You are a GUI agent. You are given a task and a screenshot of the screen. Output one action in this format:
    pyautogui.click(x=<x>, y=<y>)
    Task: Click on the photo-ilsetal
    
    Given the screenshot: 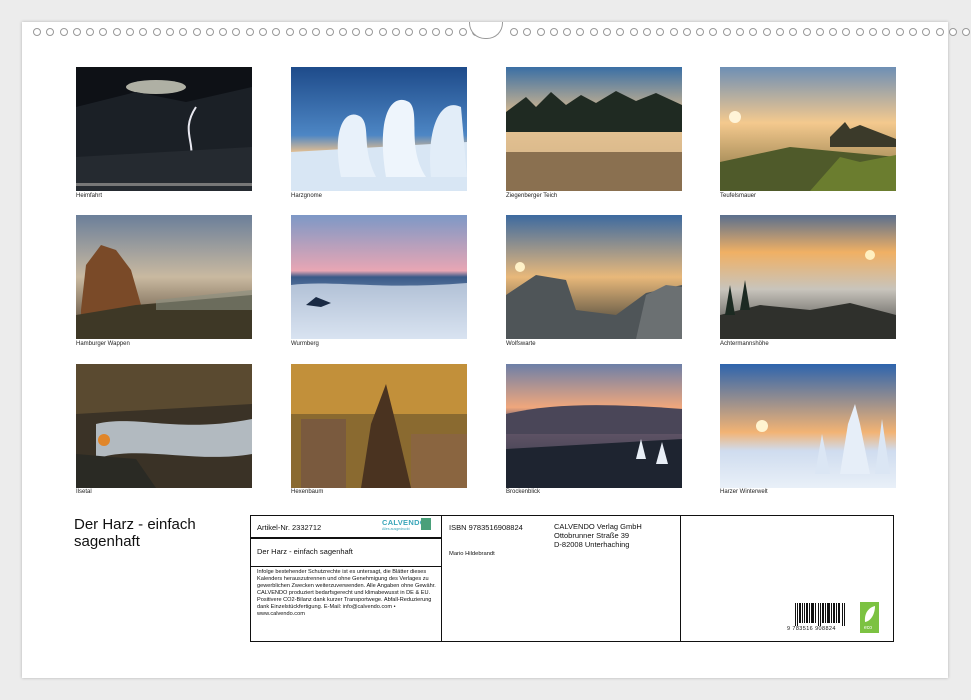 What is the action you would take?
    pyautogui.click(x=164, y=426)
    